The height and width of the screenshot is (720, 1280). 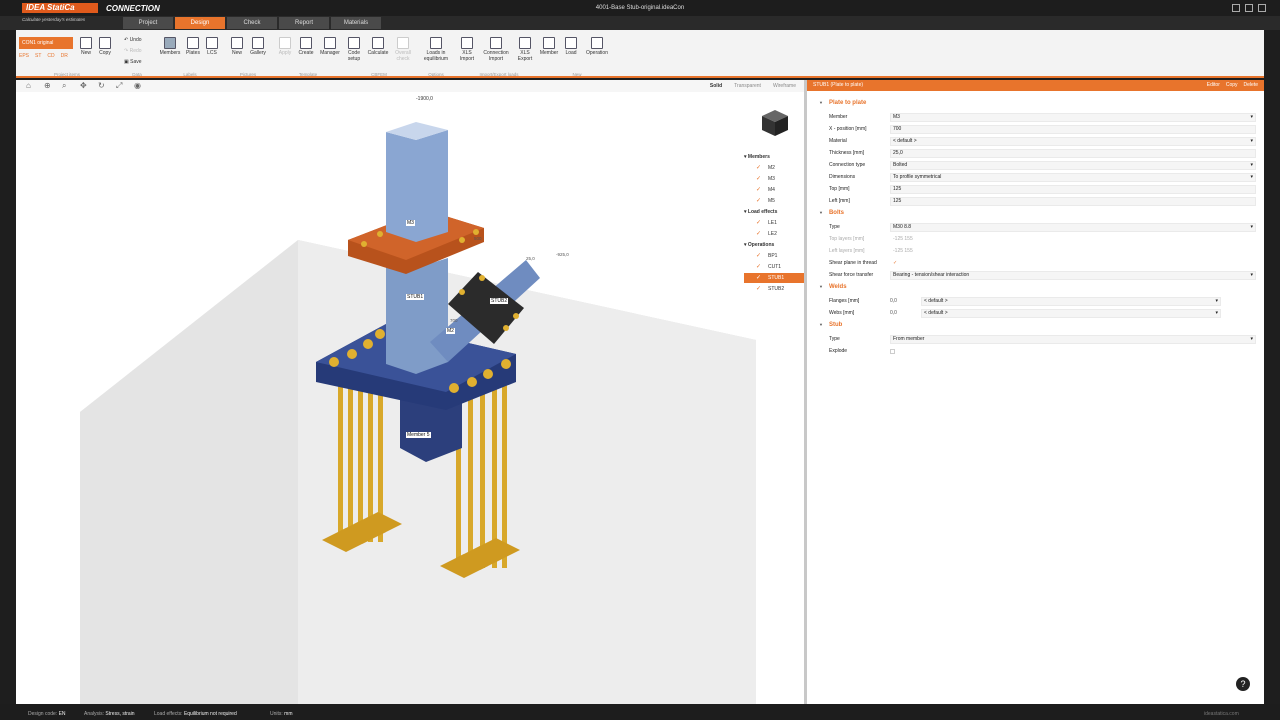 I want to click on thickness-row: Thickness [mm] 25,0, so click(x=1044, y=153).